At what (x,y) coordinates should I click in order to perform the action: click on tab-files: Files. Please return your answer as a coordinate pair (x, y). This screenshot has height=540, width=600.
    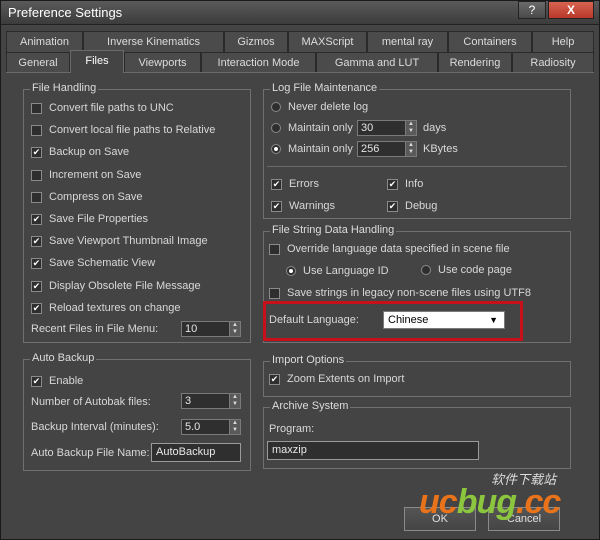
    Looking at the image, I should click on (97, 61).